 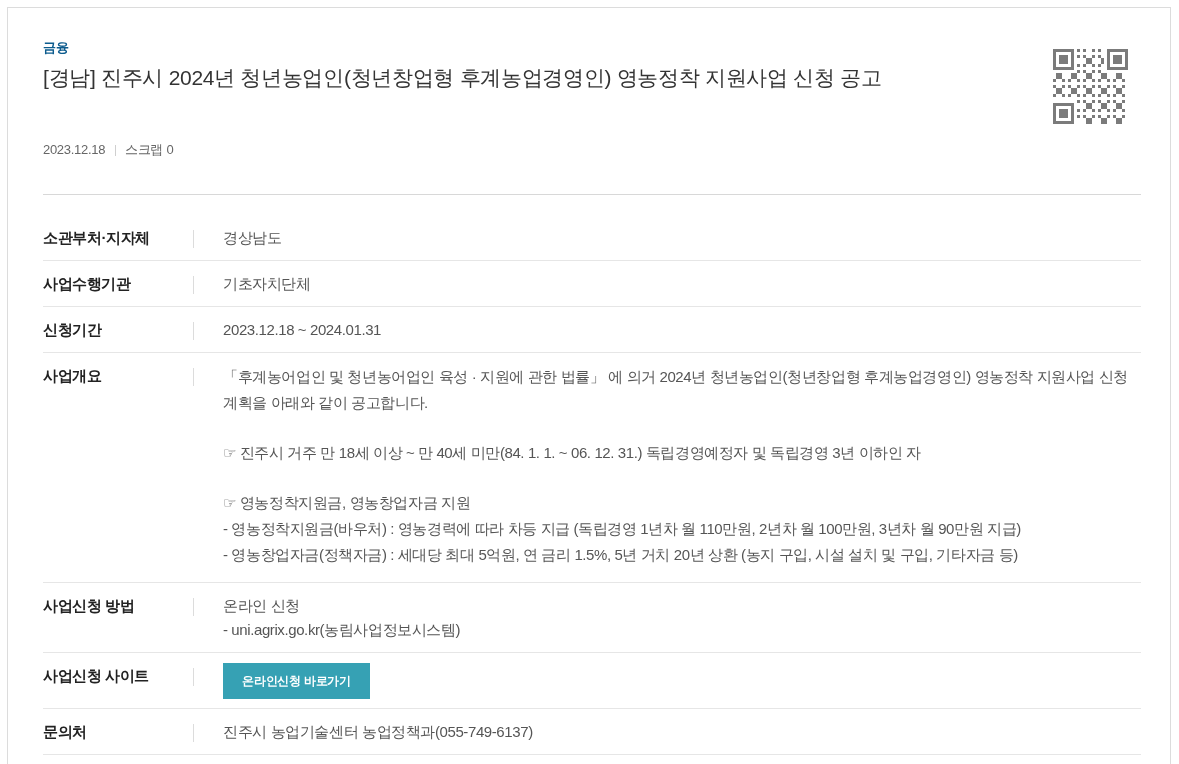 I want to click on field-value: 2023.12.18 ~ 2024.01.31, so click(x=302, y=330).